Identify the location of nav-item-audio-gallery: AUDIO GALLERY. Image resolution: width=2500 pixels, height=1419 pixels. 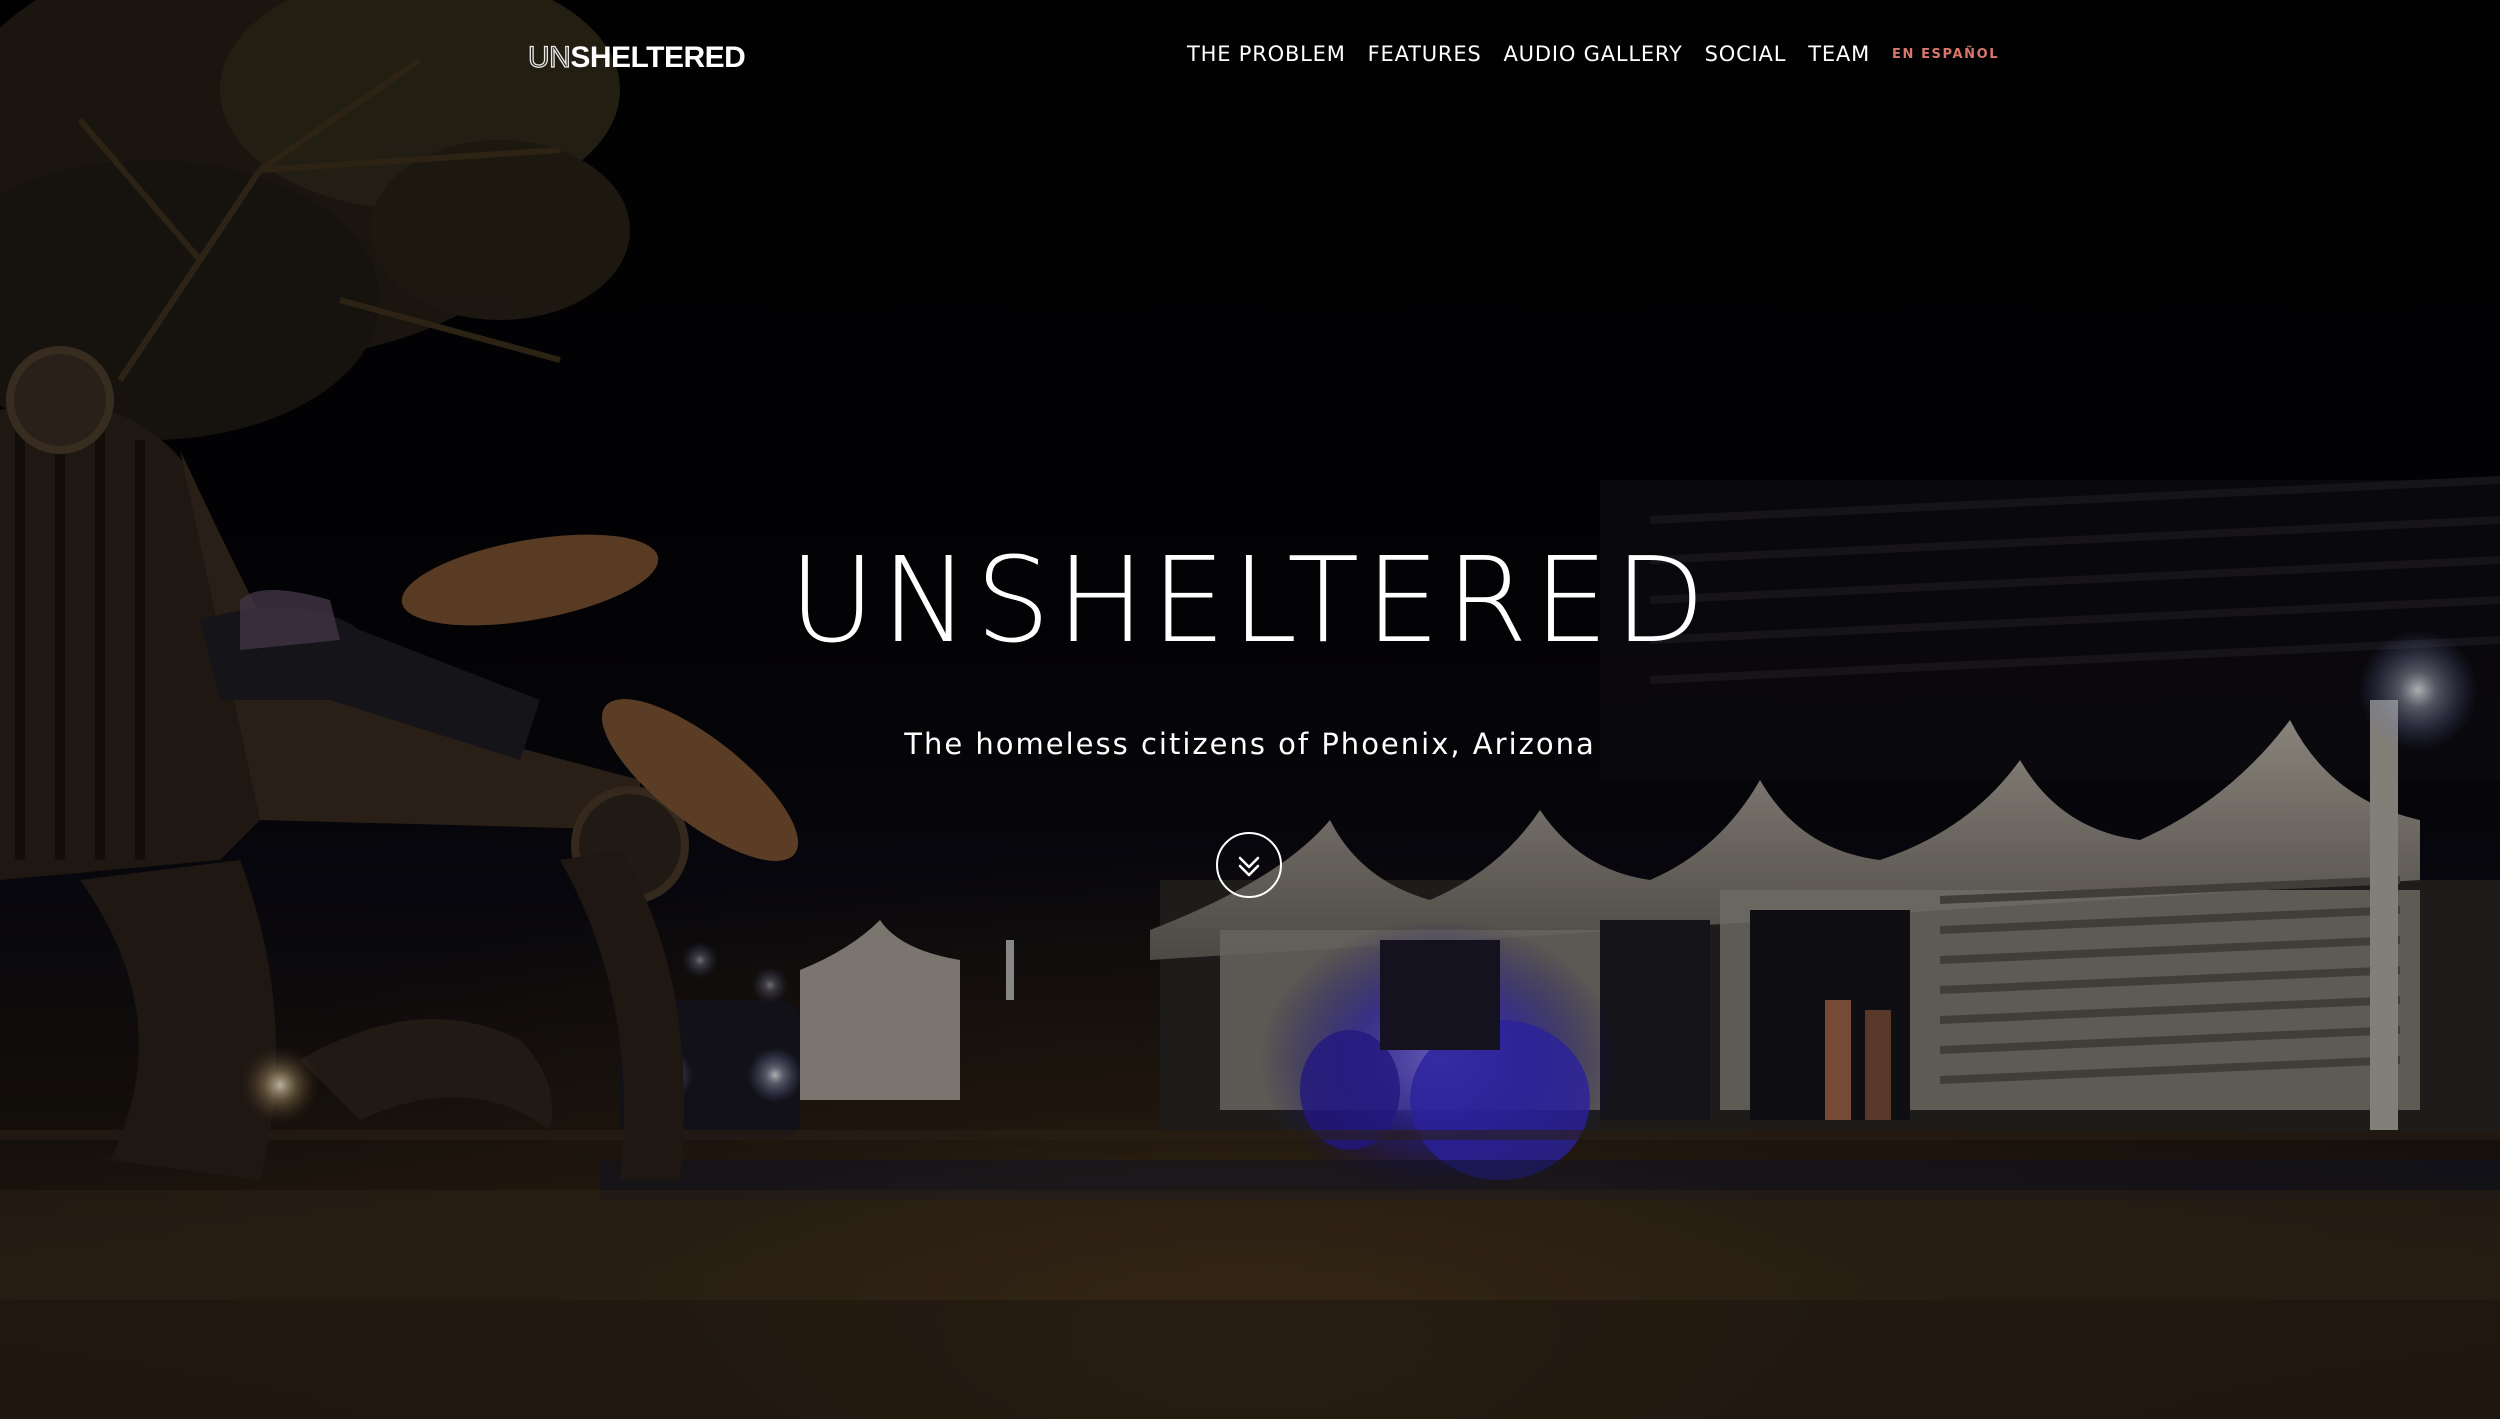
(1593, 54).